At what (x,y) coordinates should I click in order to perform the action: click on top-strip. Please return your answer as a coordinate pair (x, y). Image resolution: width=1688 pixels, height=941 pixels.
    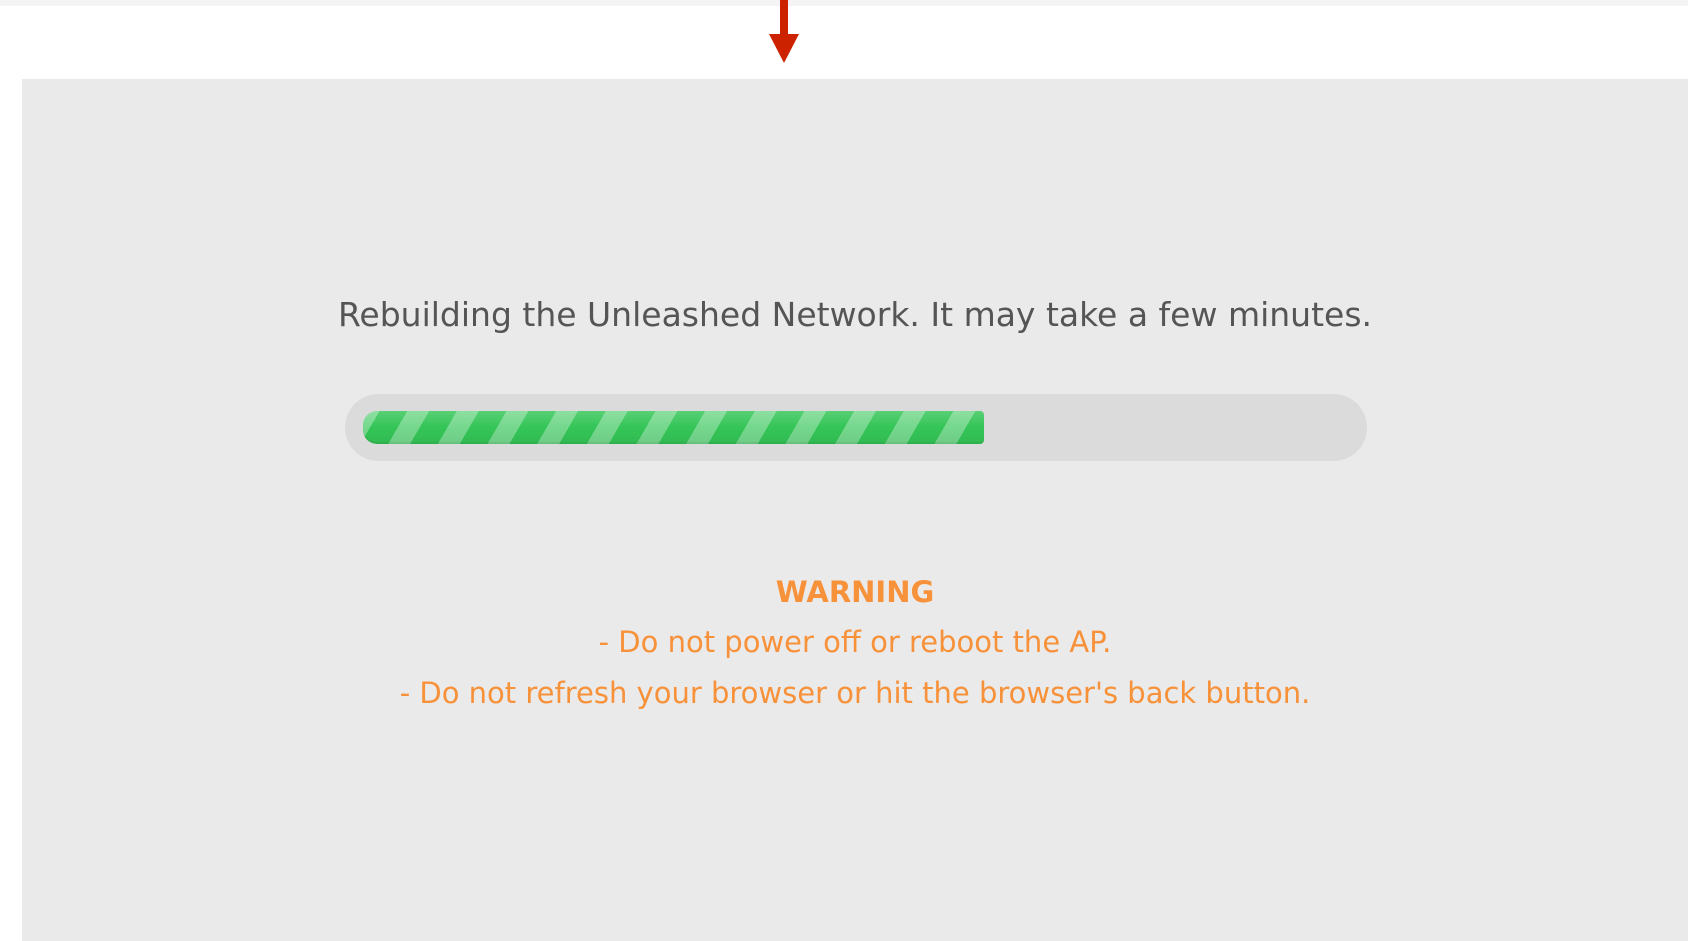
    Looking at the image, I should click on (844, 3).